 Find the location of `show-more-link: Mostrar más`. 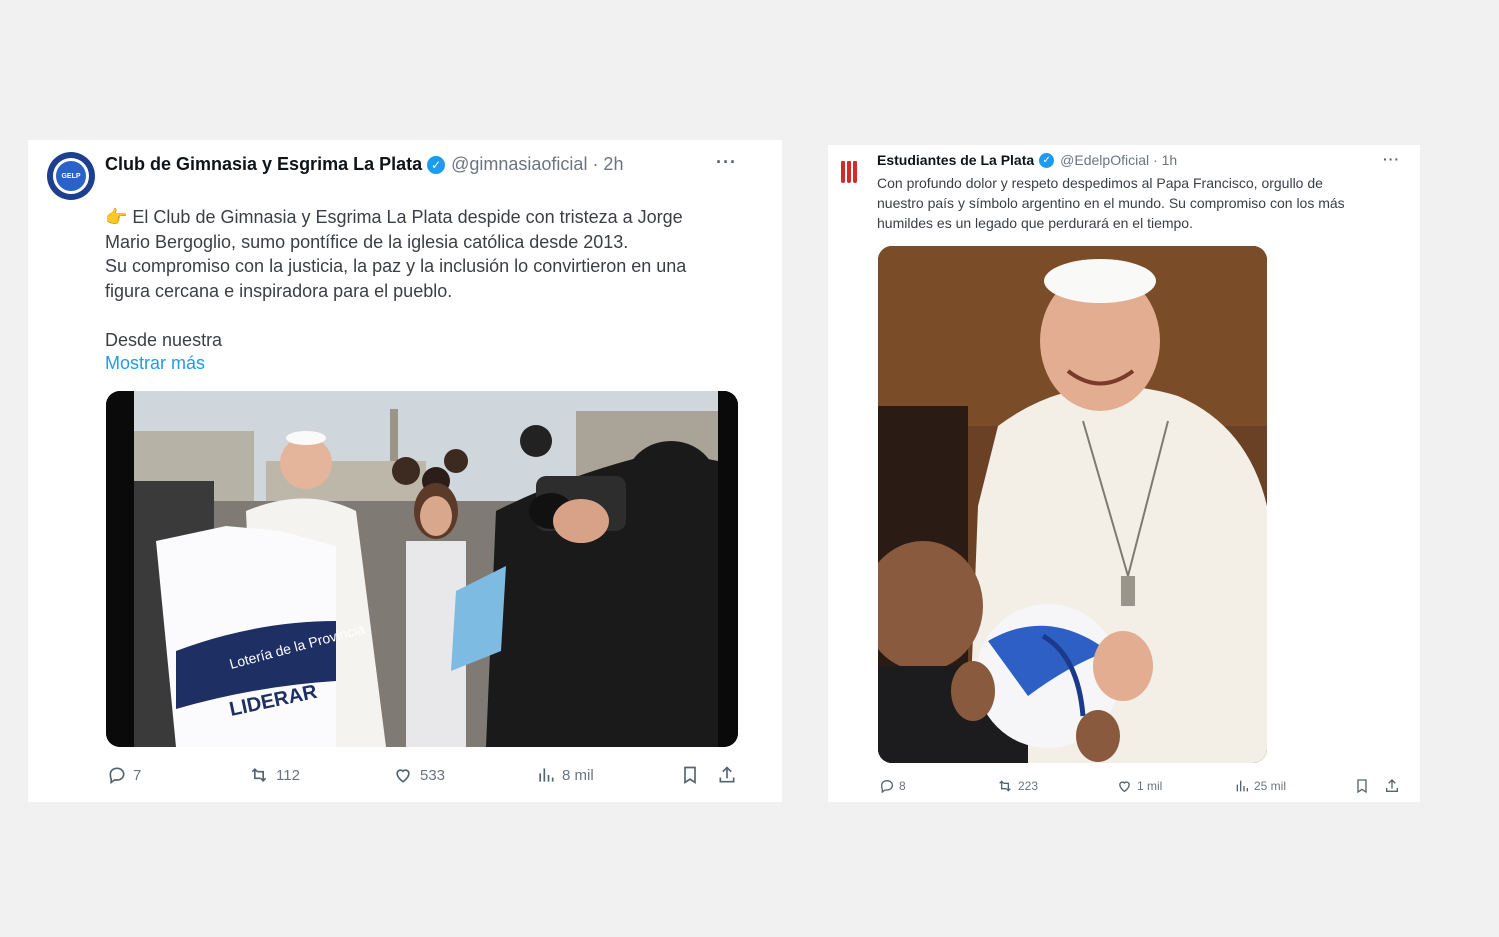

show-more-link: Mostrar más is located at coordinates (155, 363).